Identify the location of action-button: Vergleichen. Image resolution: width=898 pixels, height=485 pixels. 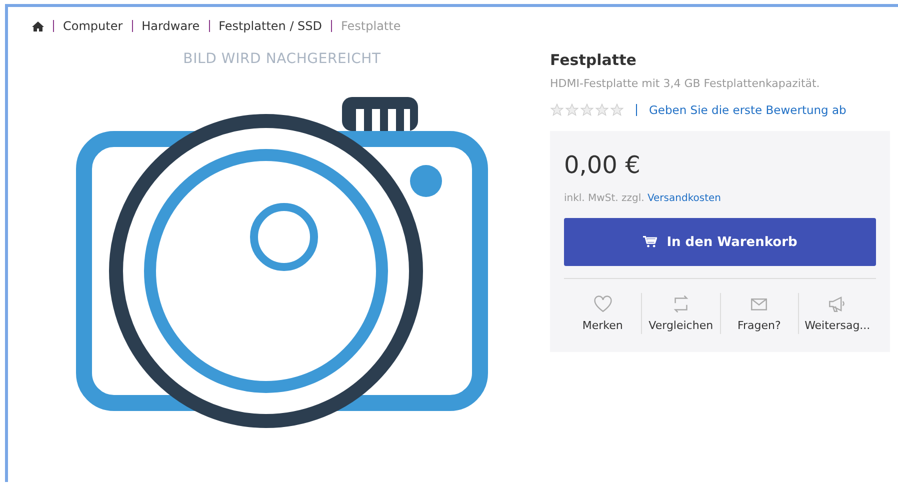
(680, 313).